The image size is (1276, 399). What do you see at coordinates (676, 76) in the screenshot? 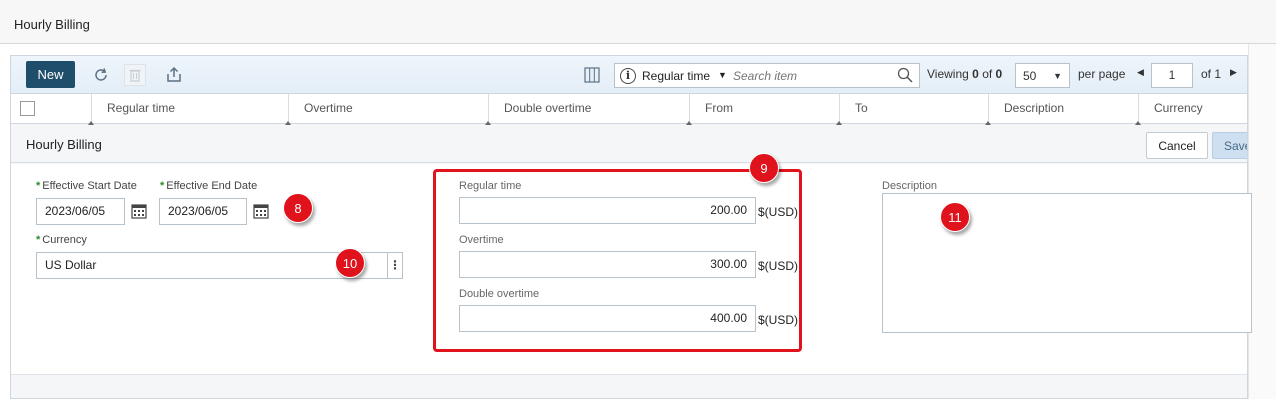
I see `search-filter-label: Regular time` at bounding box center [676, 76].